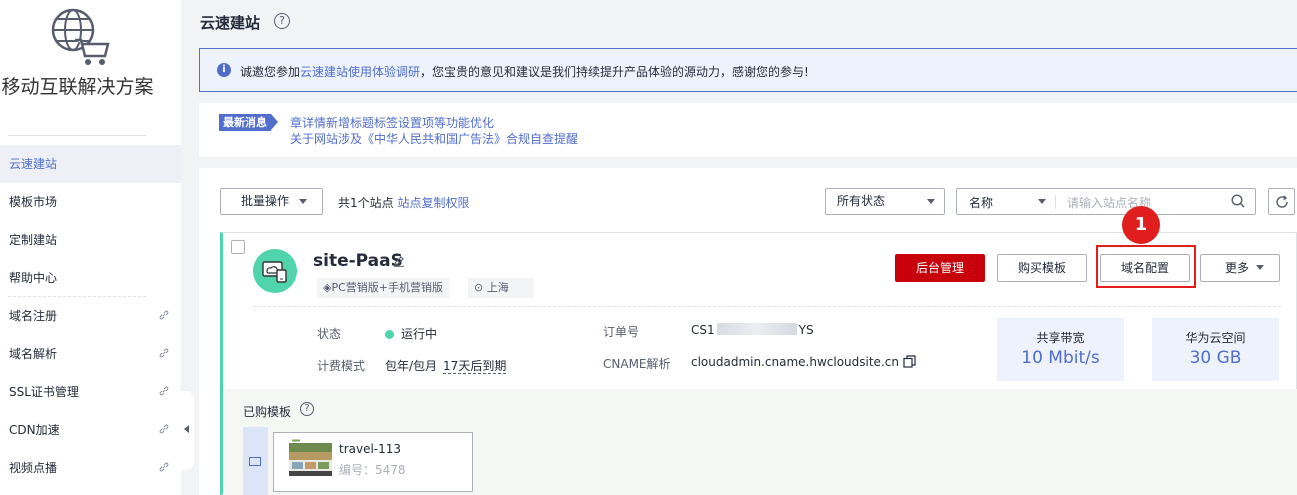  What do you see at coordinates (265, 201) in the screenshot?
I see `batch-label: 批量操作` at bounding box center [265, 201].